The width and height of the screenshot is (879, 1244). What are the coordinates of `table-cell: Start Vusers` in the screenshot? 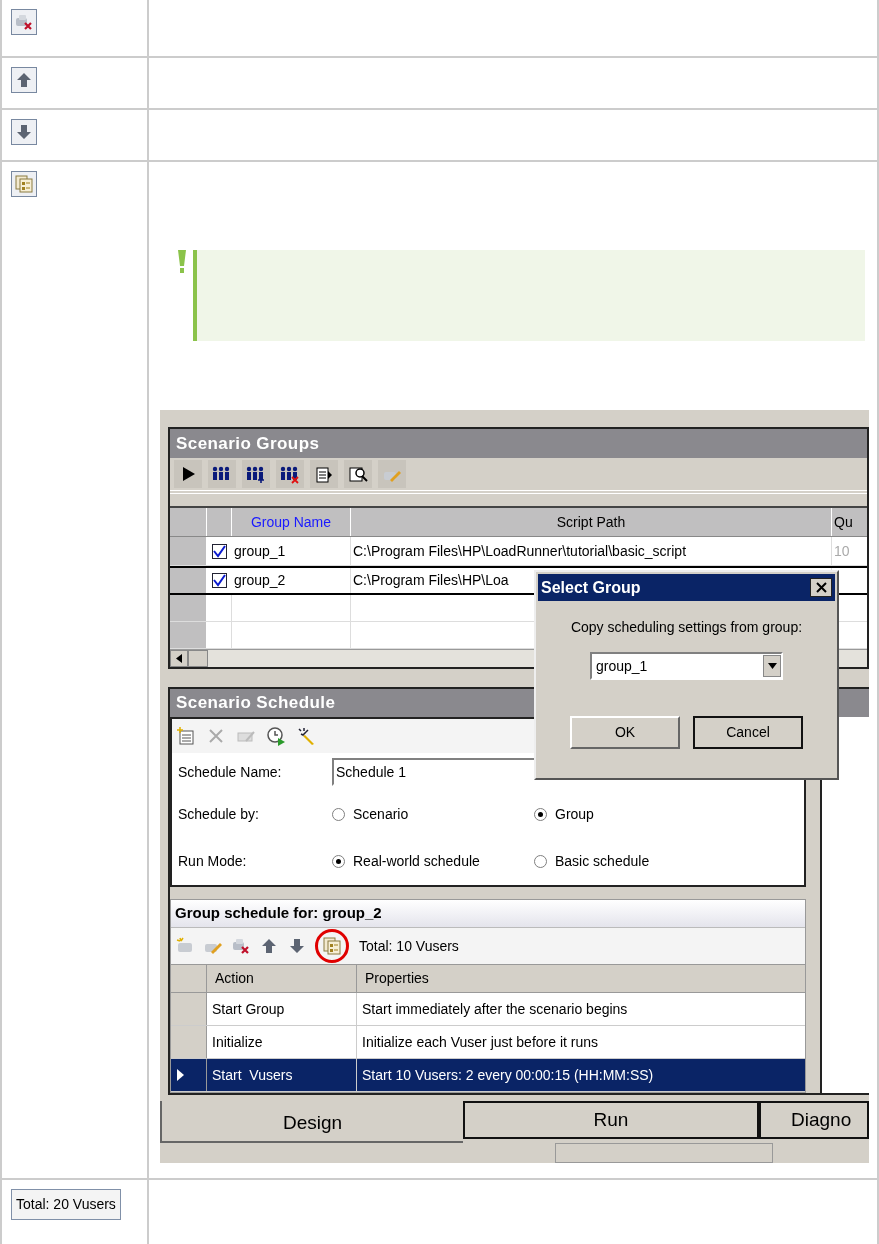 It's located at (282, 1075).